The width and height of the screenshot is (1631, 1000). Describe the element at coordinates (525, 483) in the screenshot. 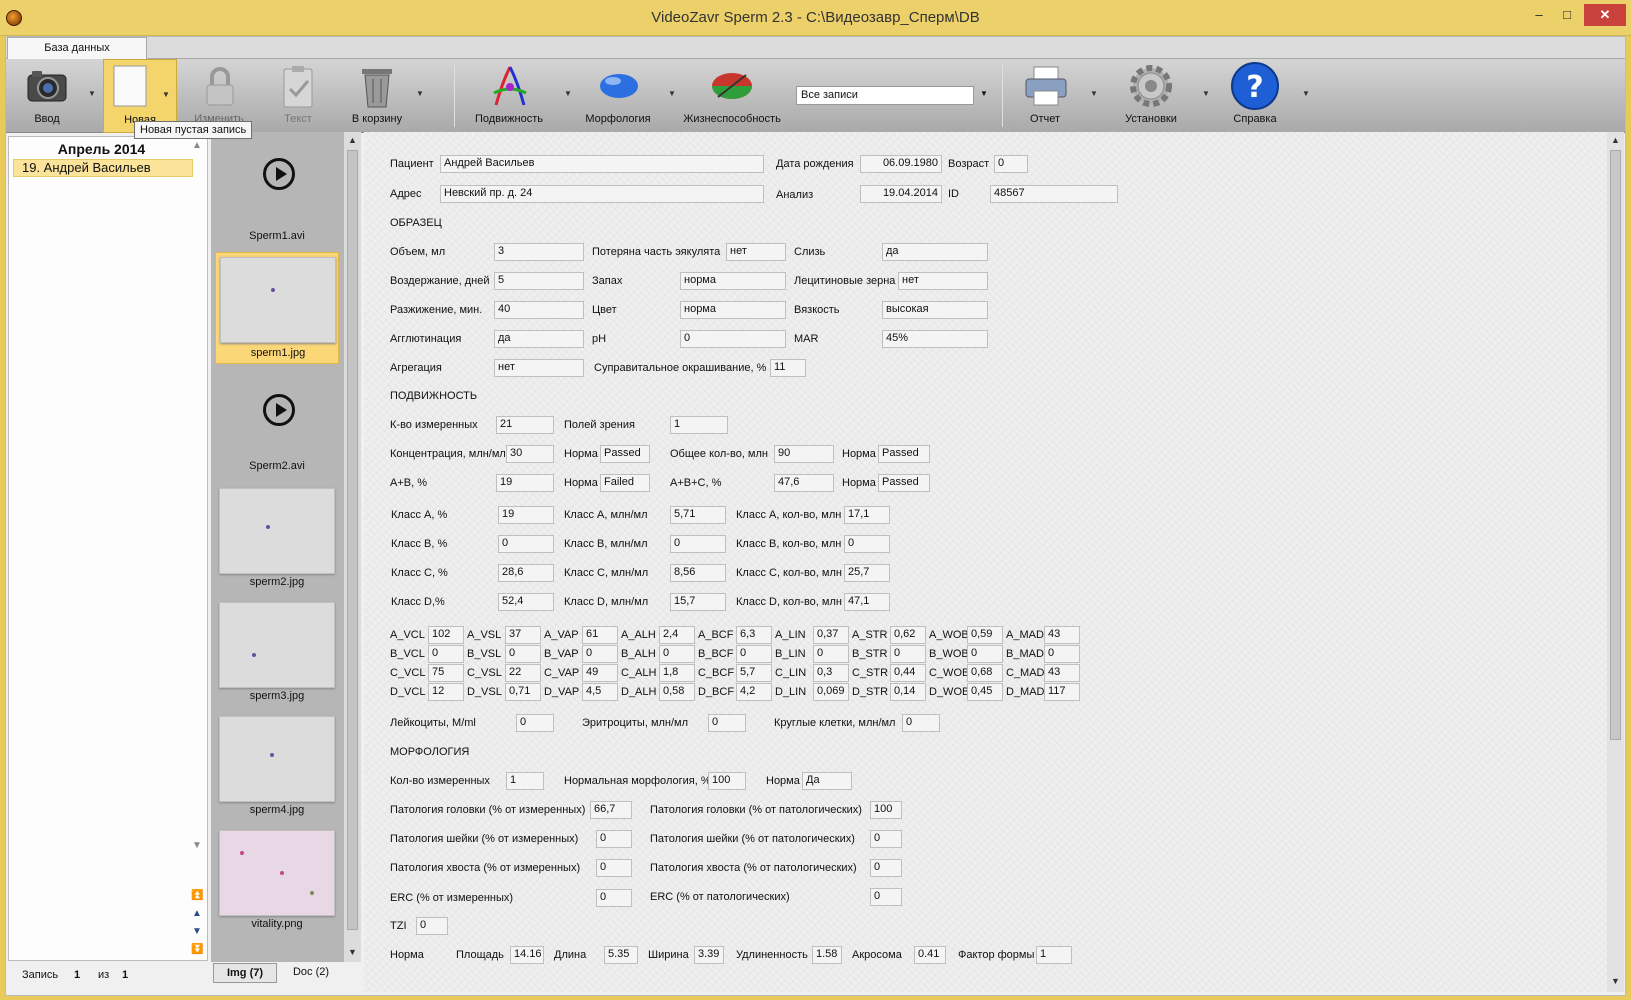

I see `ab-field: 19` at that location.